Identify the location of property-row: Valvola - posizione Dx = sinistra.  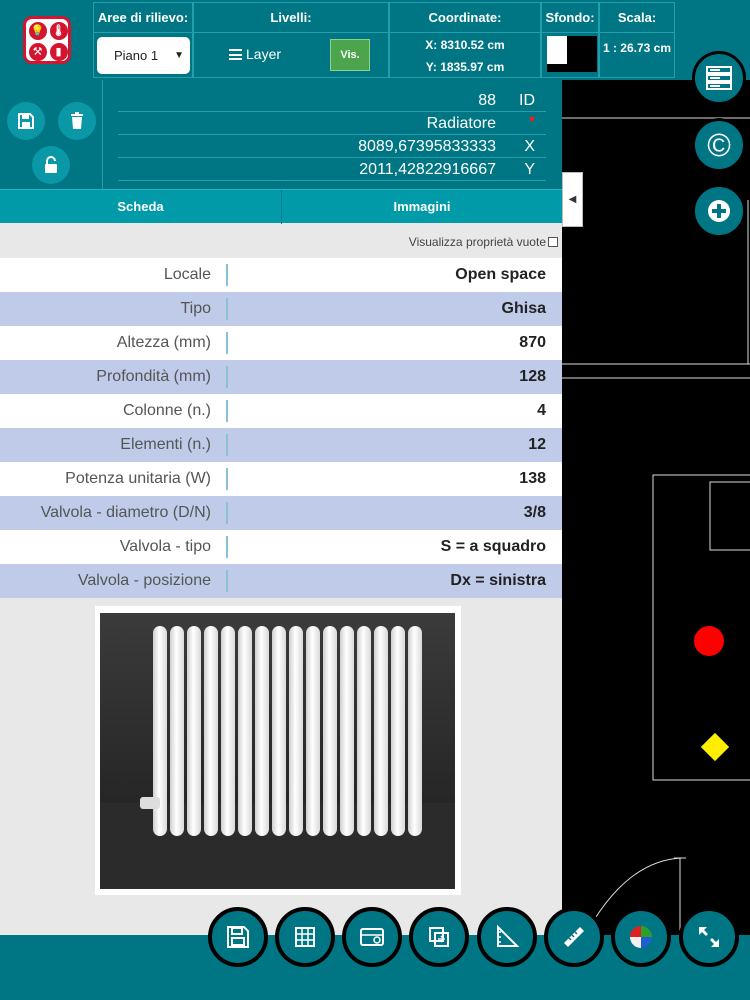
(281, 581).